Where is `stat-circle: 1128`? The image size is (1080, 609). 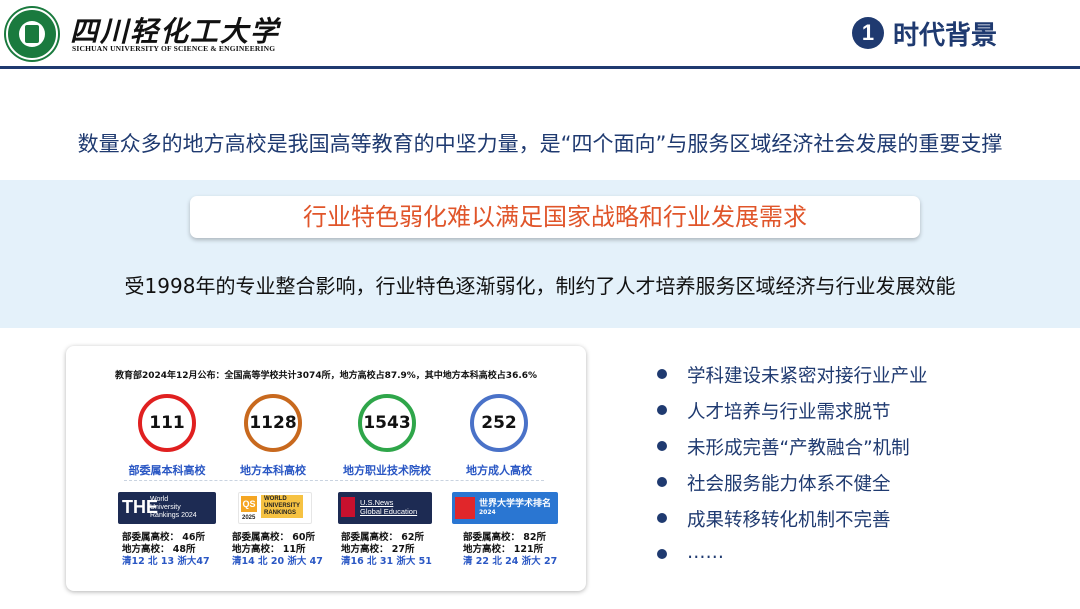
stat-circle: 1128 is located at coordinates (273, 423).